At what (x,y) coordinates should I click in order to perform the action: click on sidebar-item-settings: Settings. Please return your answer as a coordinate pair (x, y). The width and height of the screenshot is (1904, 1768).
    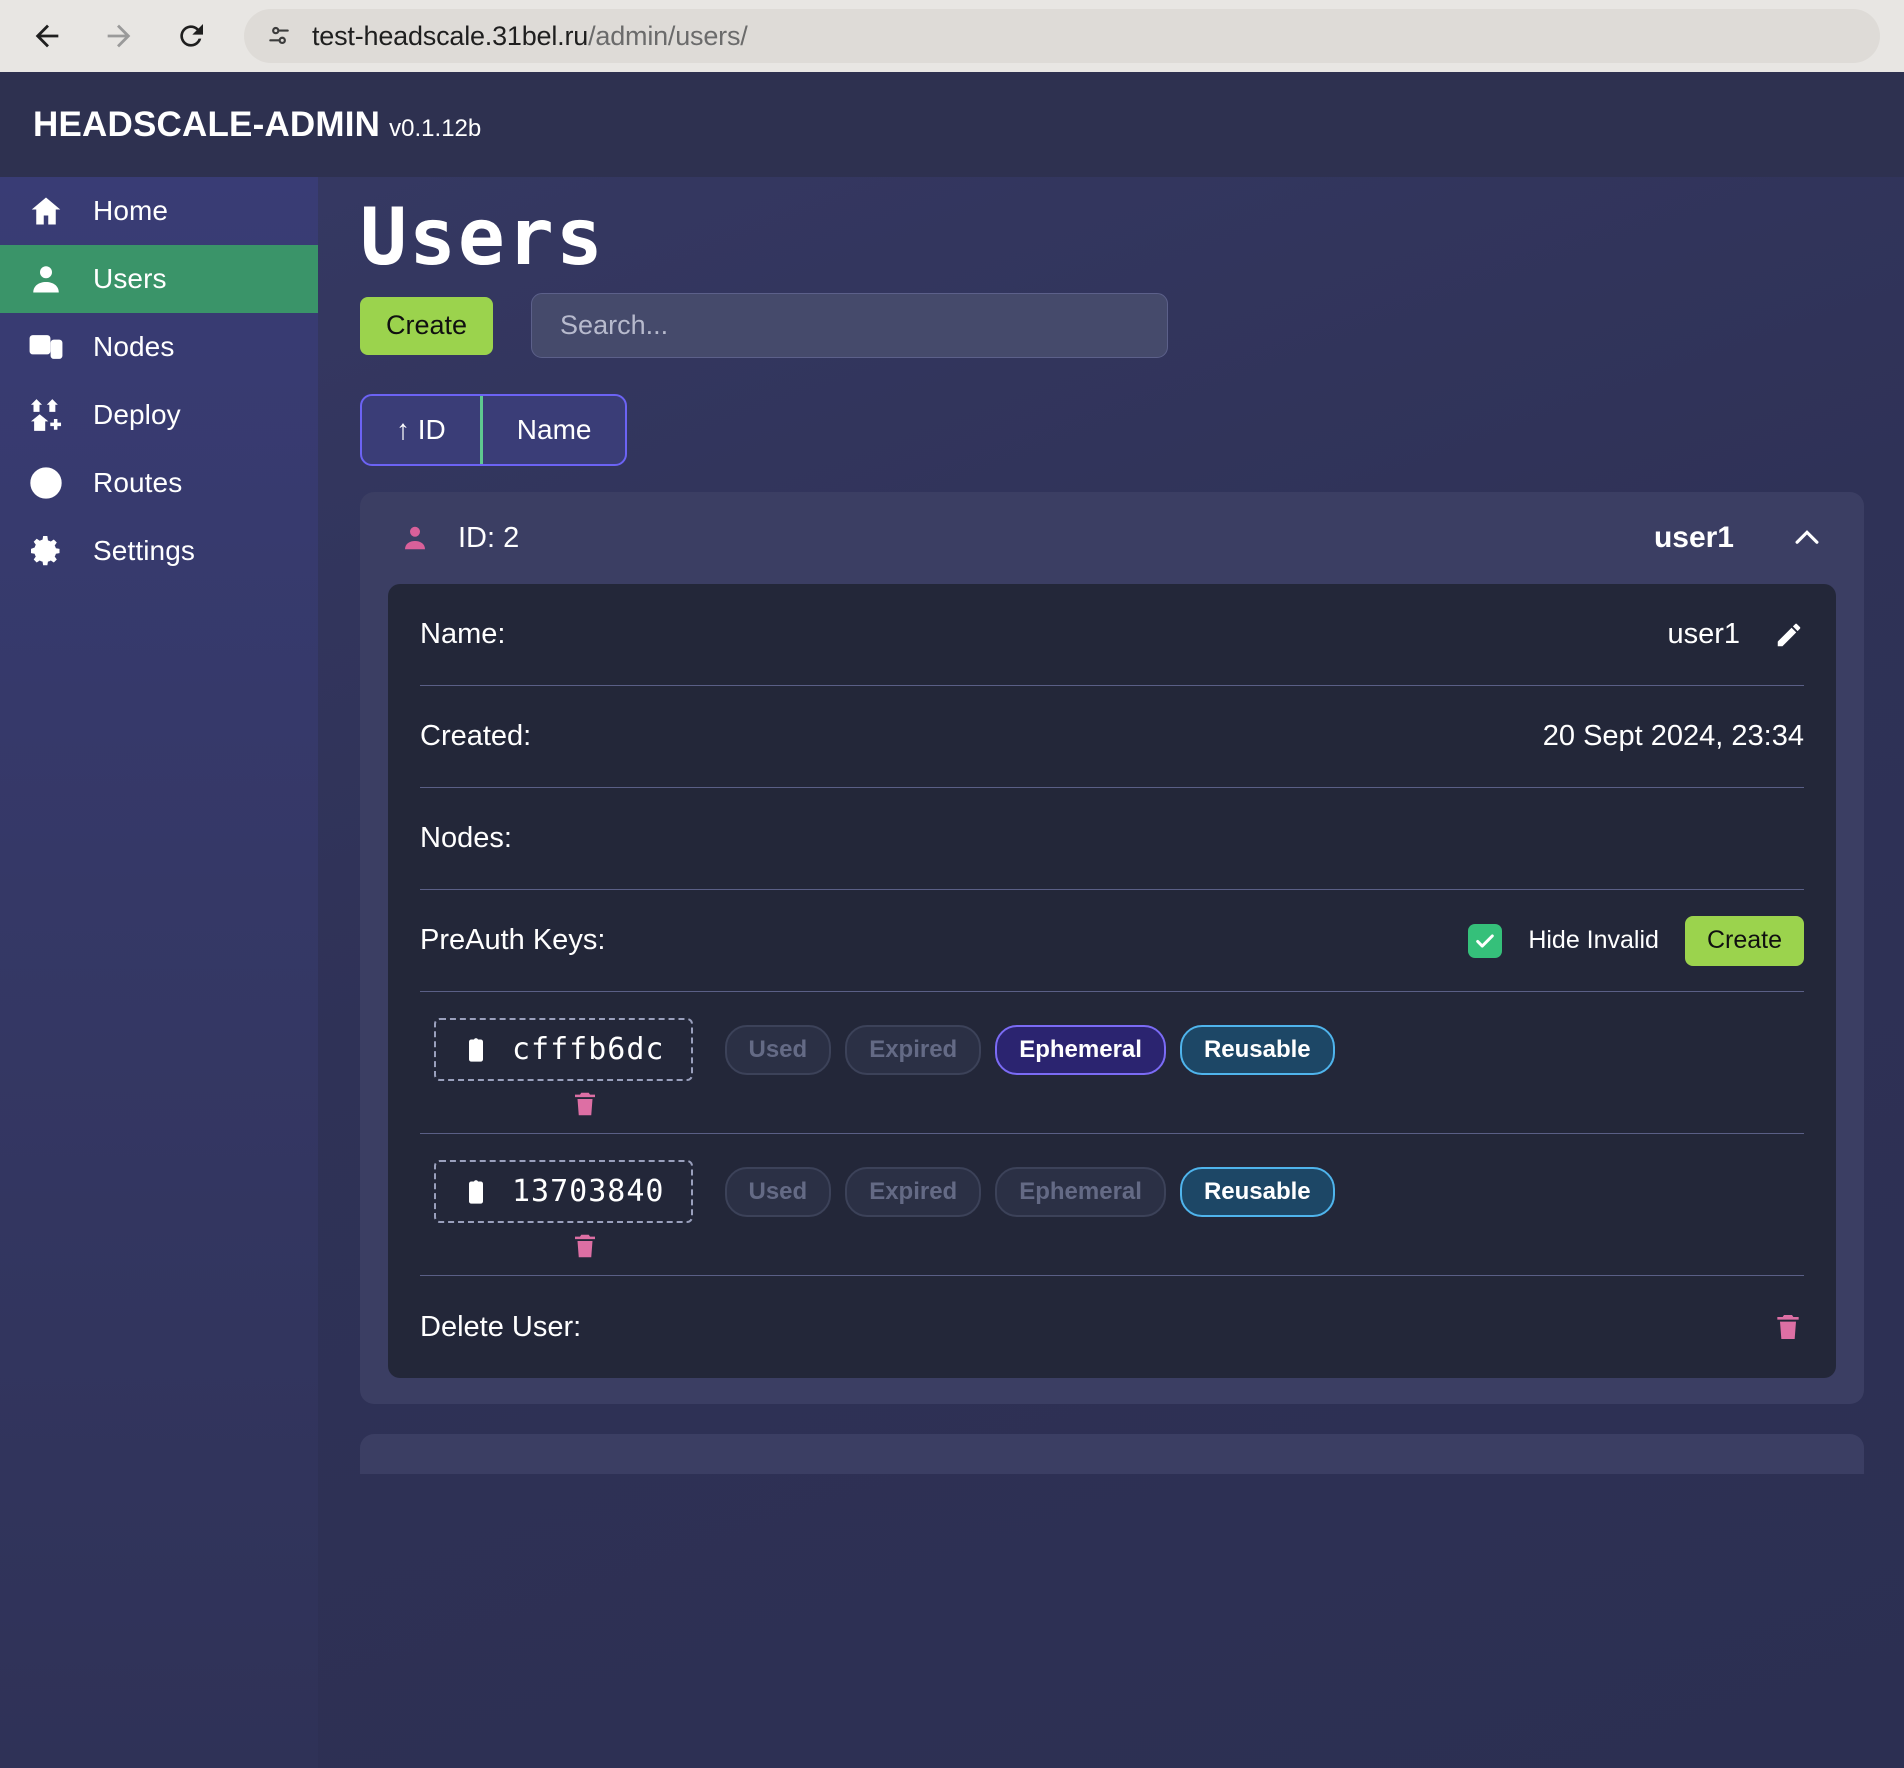
    Looking at the image, I should click on (159, 551).